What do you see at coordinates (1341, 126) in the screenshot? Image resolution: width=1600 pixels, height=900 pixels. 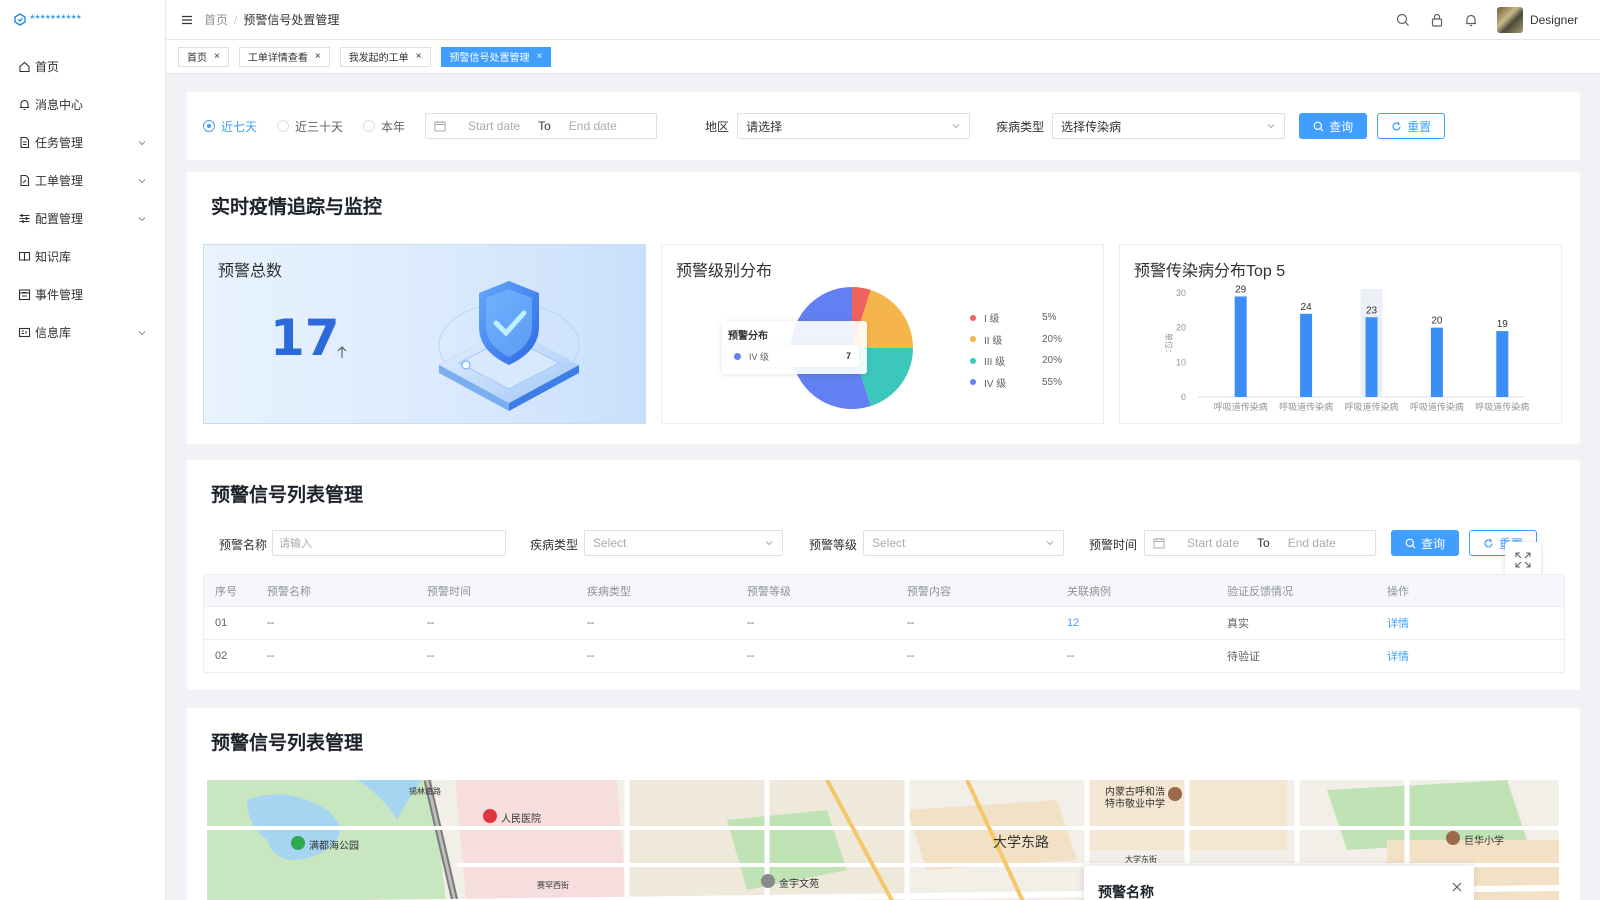 I see `query-button-label: 查询` at bounding box center [1341, 126].